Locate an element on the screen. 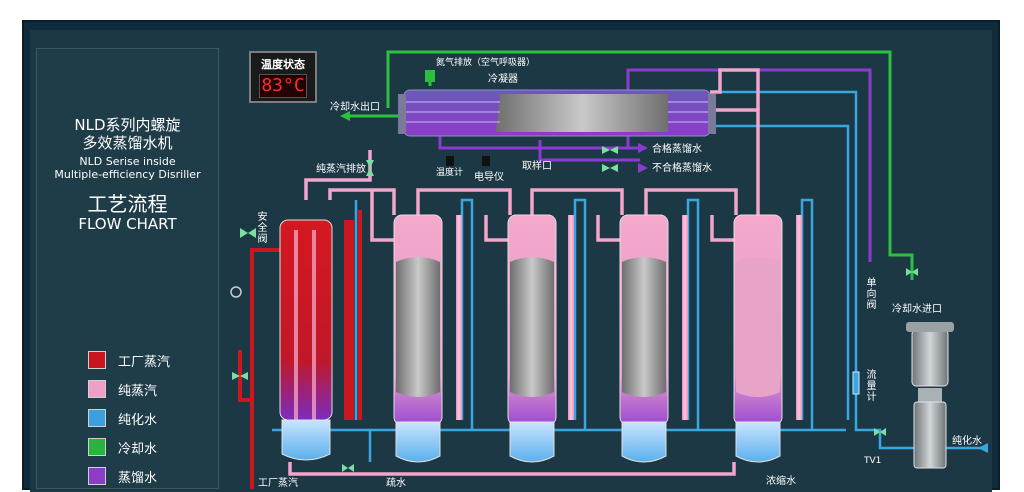  factory-steam-label: 工厂蒸汽 is located at coordinates (278, 483).